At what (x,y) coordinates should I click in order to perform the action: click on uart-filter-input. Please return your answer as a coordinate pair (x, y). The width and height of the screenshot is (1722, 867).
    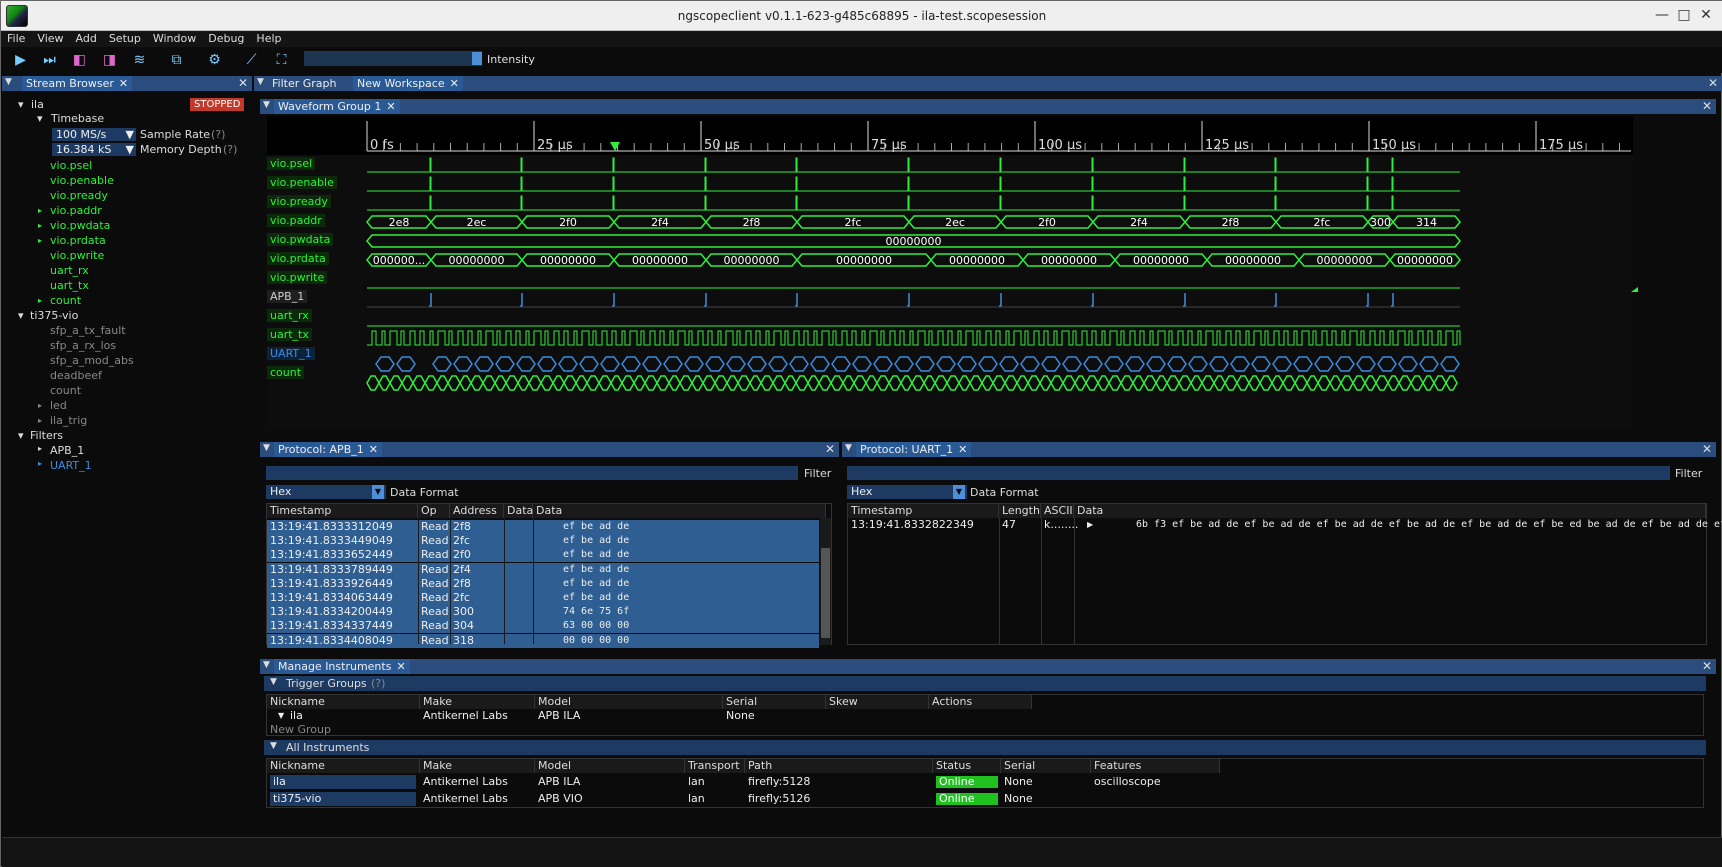
    Looking at the image, I should click on (1258, 473).